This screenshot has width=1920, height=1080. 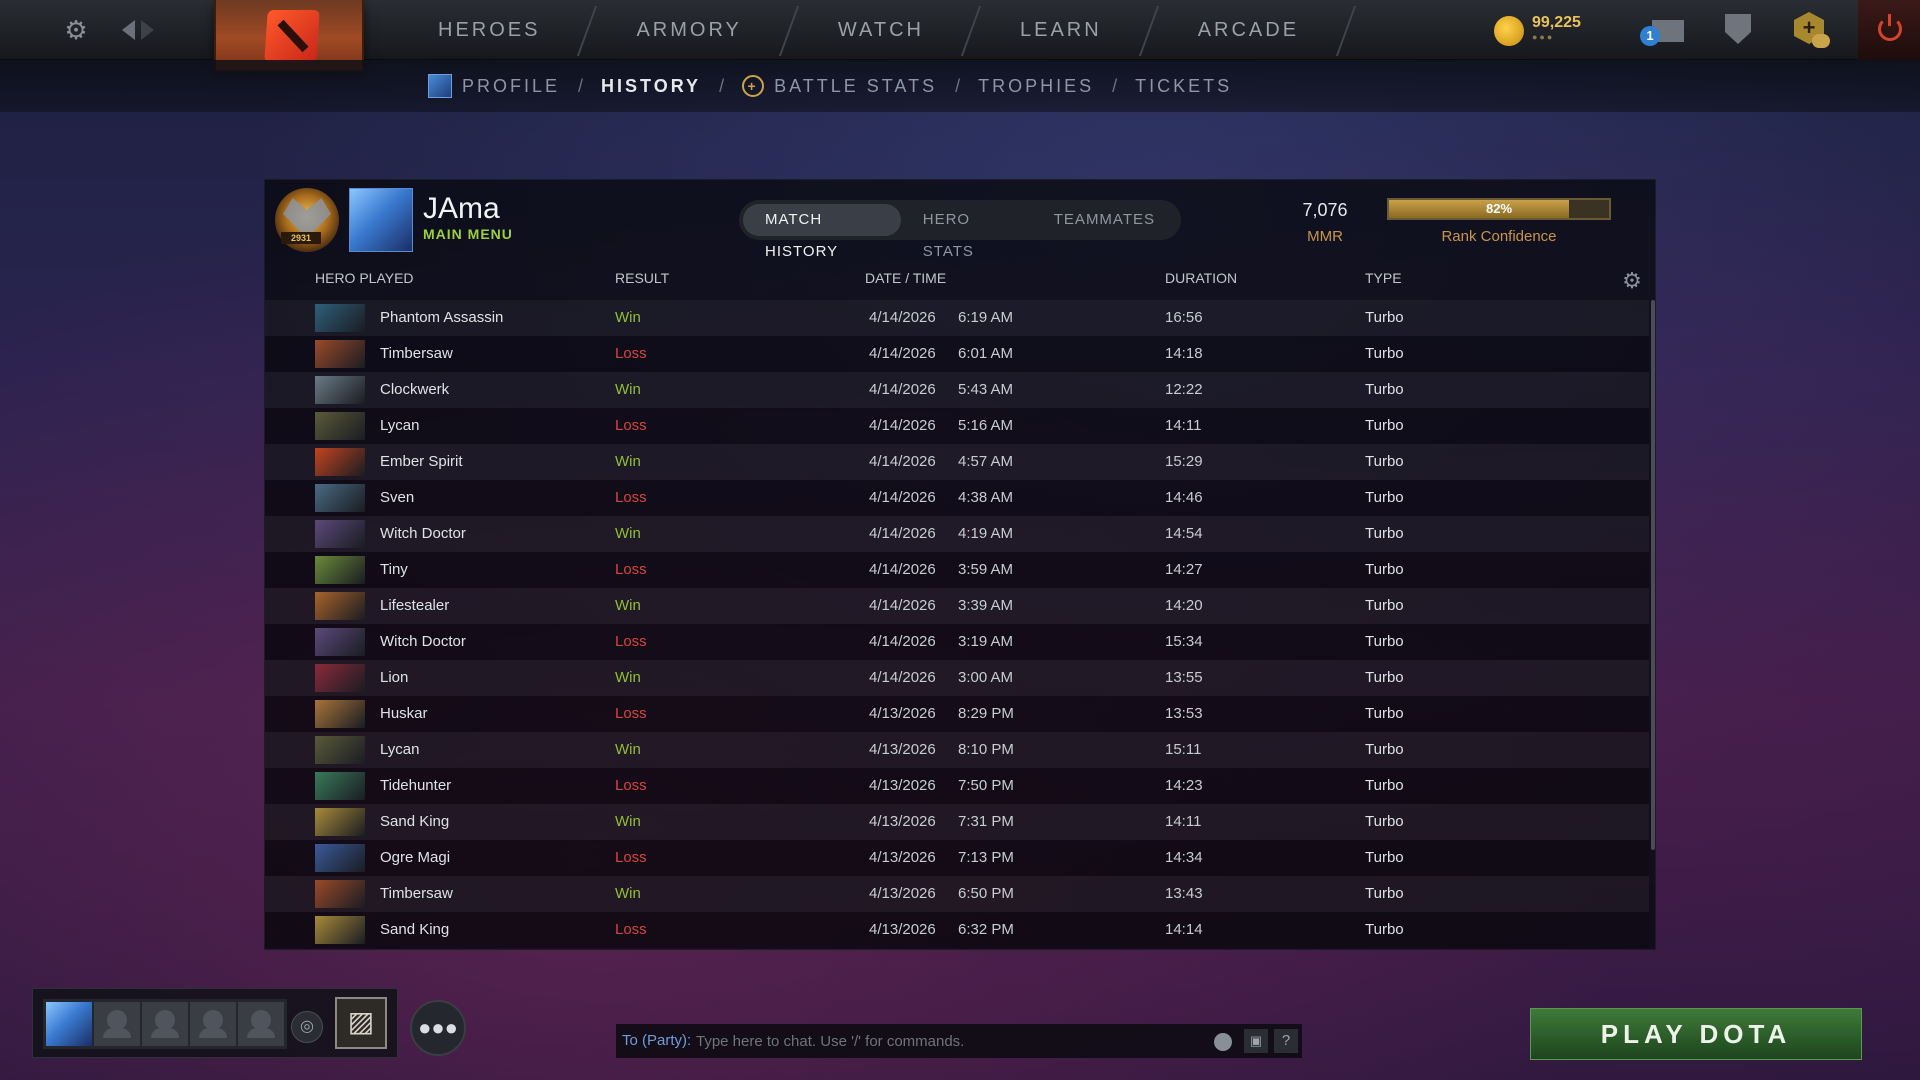 What do you see at coordinates (1061, 30) in the screenshot?
I see `nav-learn: LEARN` at bounding box center [1061, 30].